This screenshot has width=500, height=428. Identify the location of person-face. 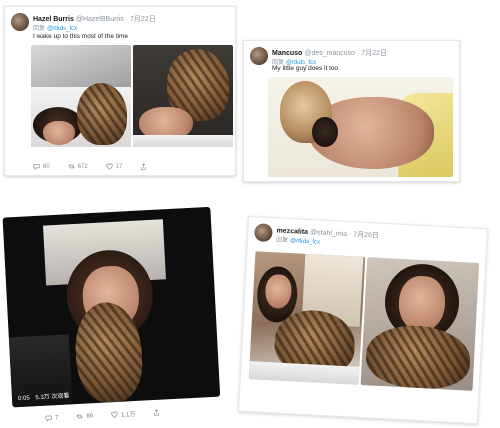
(59, 133).